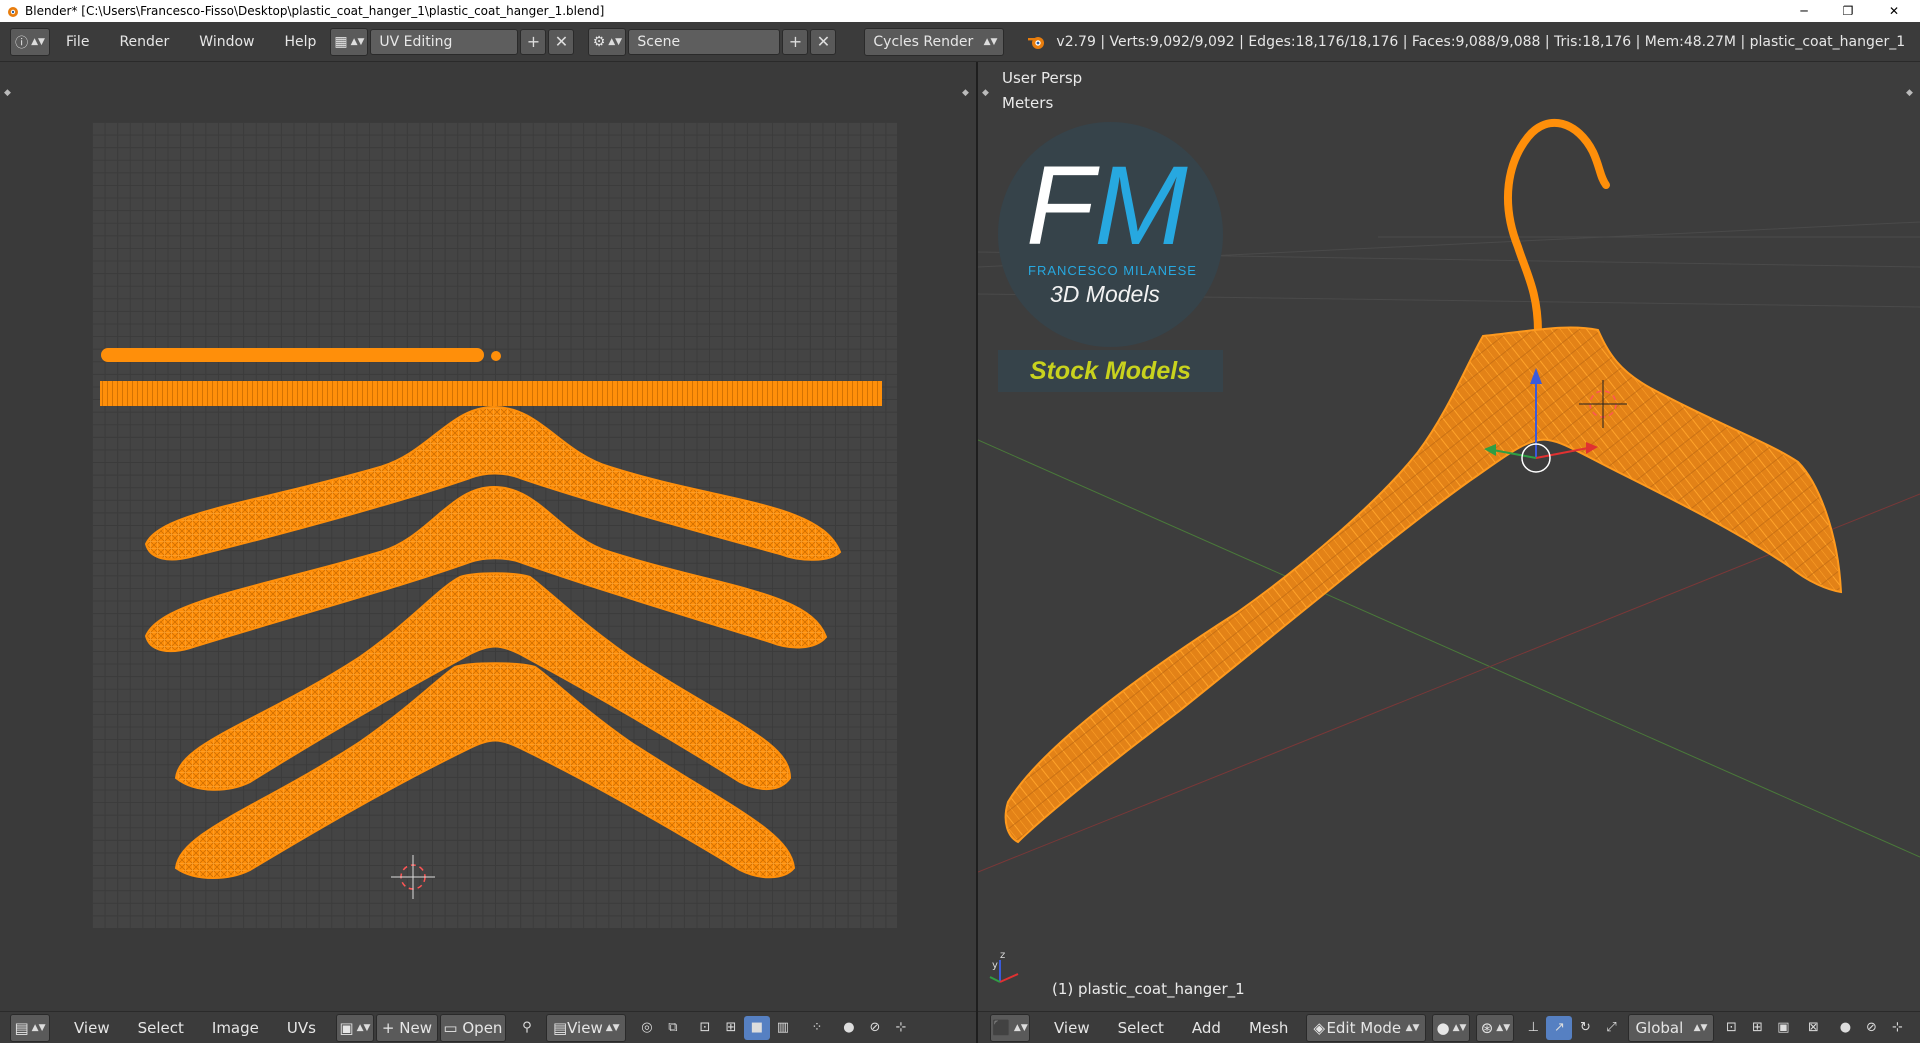 The image size is (1920, 1043). What do you see at coordinates (77, 42) in the screenshot?
I see `menu-file: File` at bounding box center [77, 42].